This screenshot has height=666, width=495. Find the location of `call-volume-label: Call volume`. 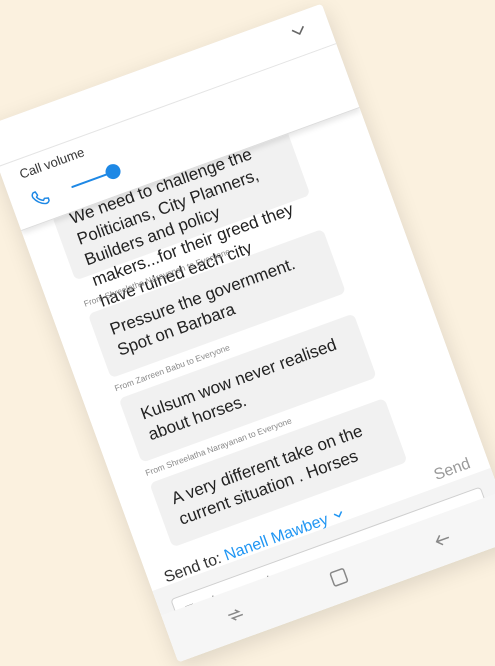

call-volume-label: Call volume is located at coordinates (52, 163).